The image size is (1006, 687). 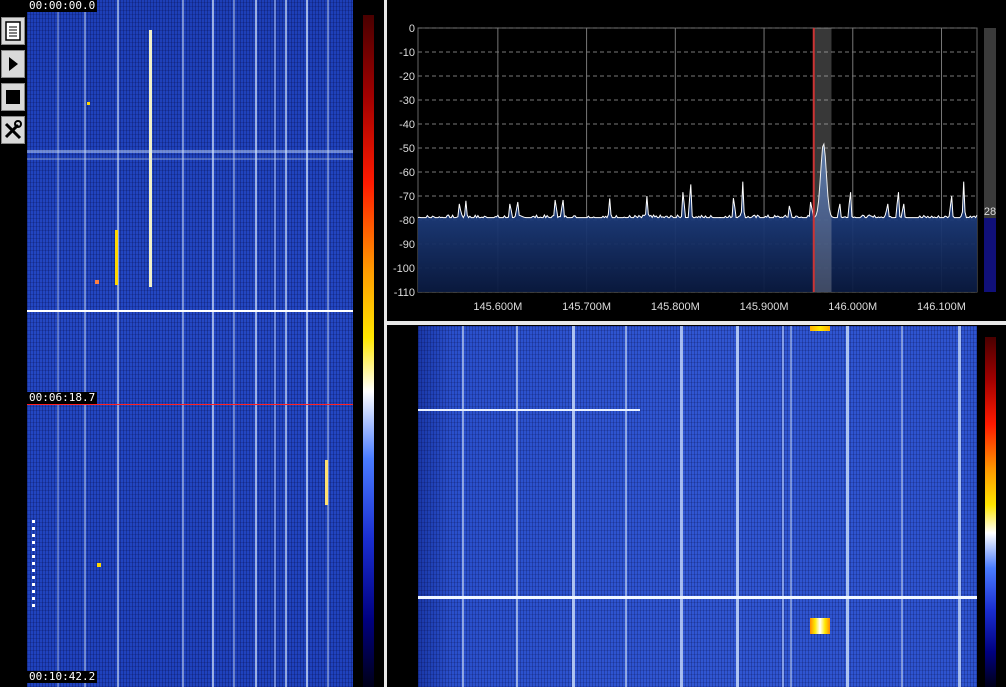 What do you see at coordinates (941, 307) in the screenshot?
I see `x-tick-label: 146.100M` at bounding box center [941, 307].